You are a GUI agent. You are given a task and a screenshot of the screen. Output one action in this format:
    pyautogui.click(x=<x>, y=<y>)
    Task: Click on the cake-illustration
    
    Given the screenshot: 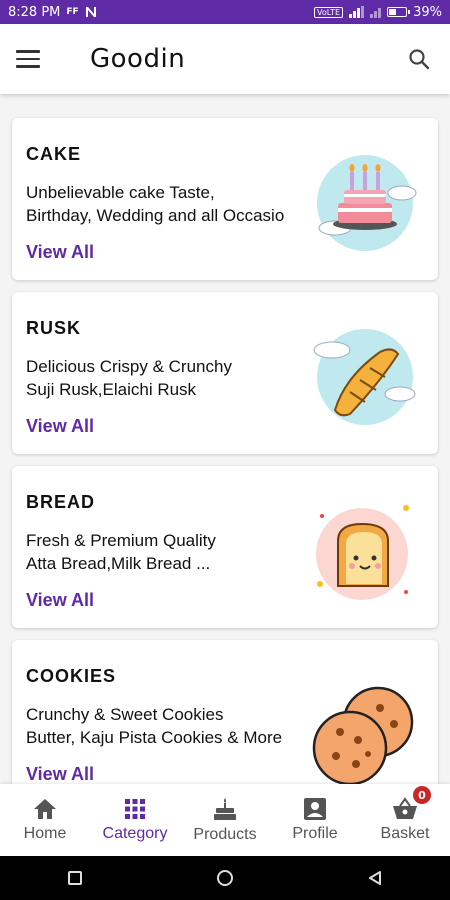 What is the action you would take?
    pyautogui.click(x=367, y=203)
    